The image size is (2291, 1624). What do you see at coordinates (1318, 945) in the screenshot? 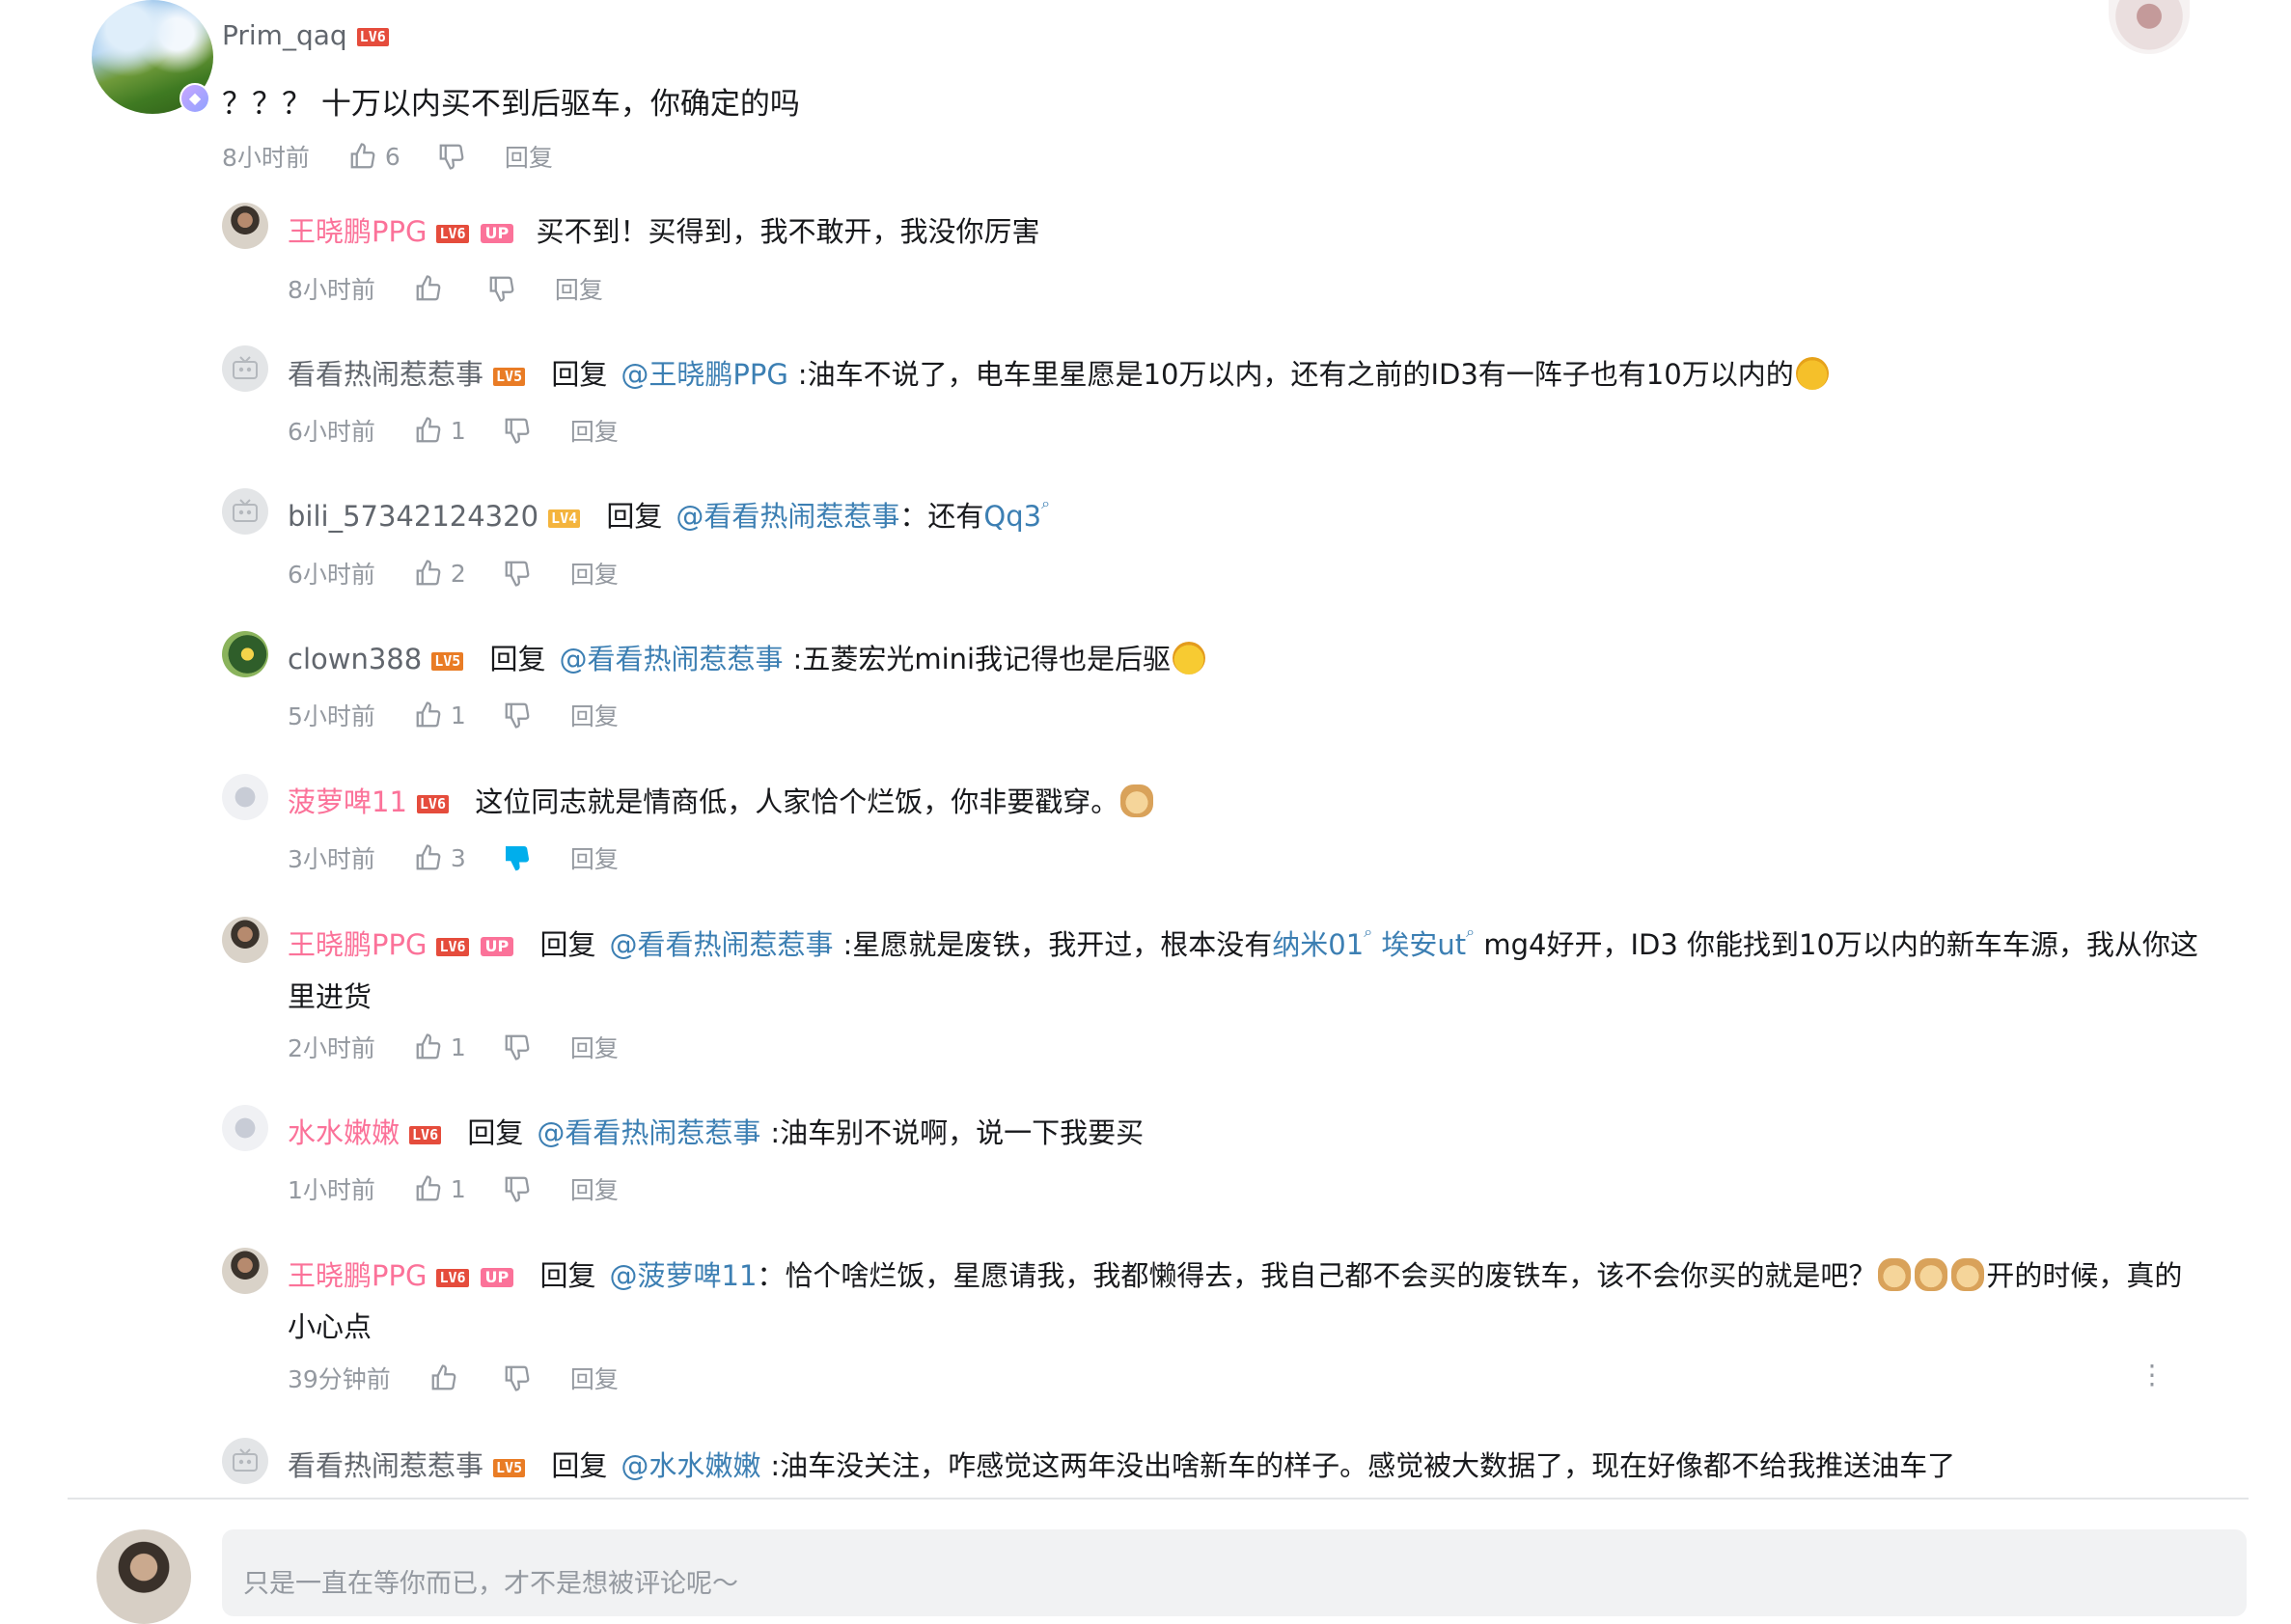
I see `search-link: 纳米01` at bounding box center [1318, 945].